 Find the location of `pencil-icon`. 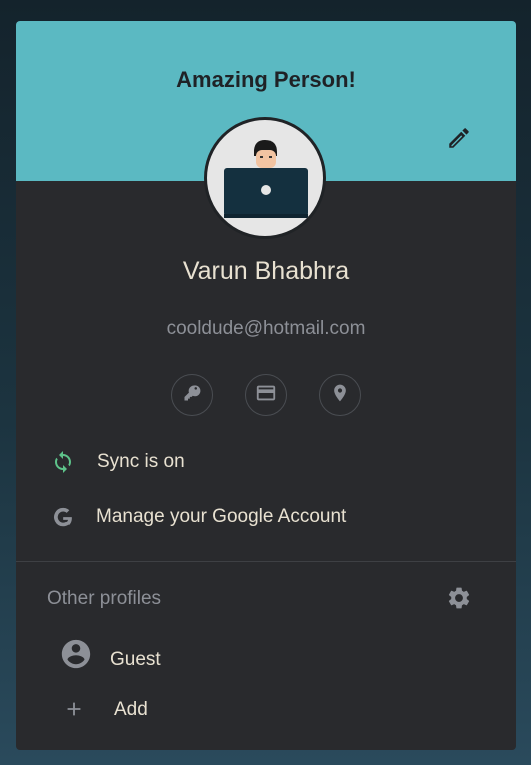

pencil-icon is located at coordinates (459, 140).